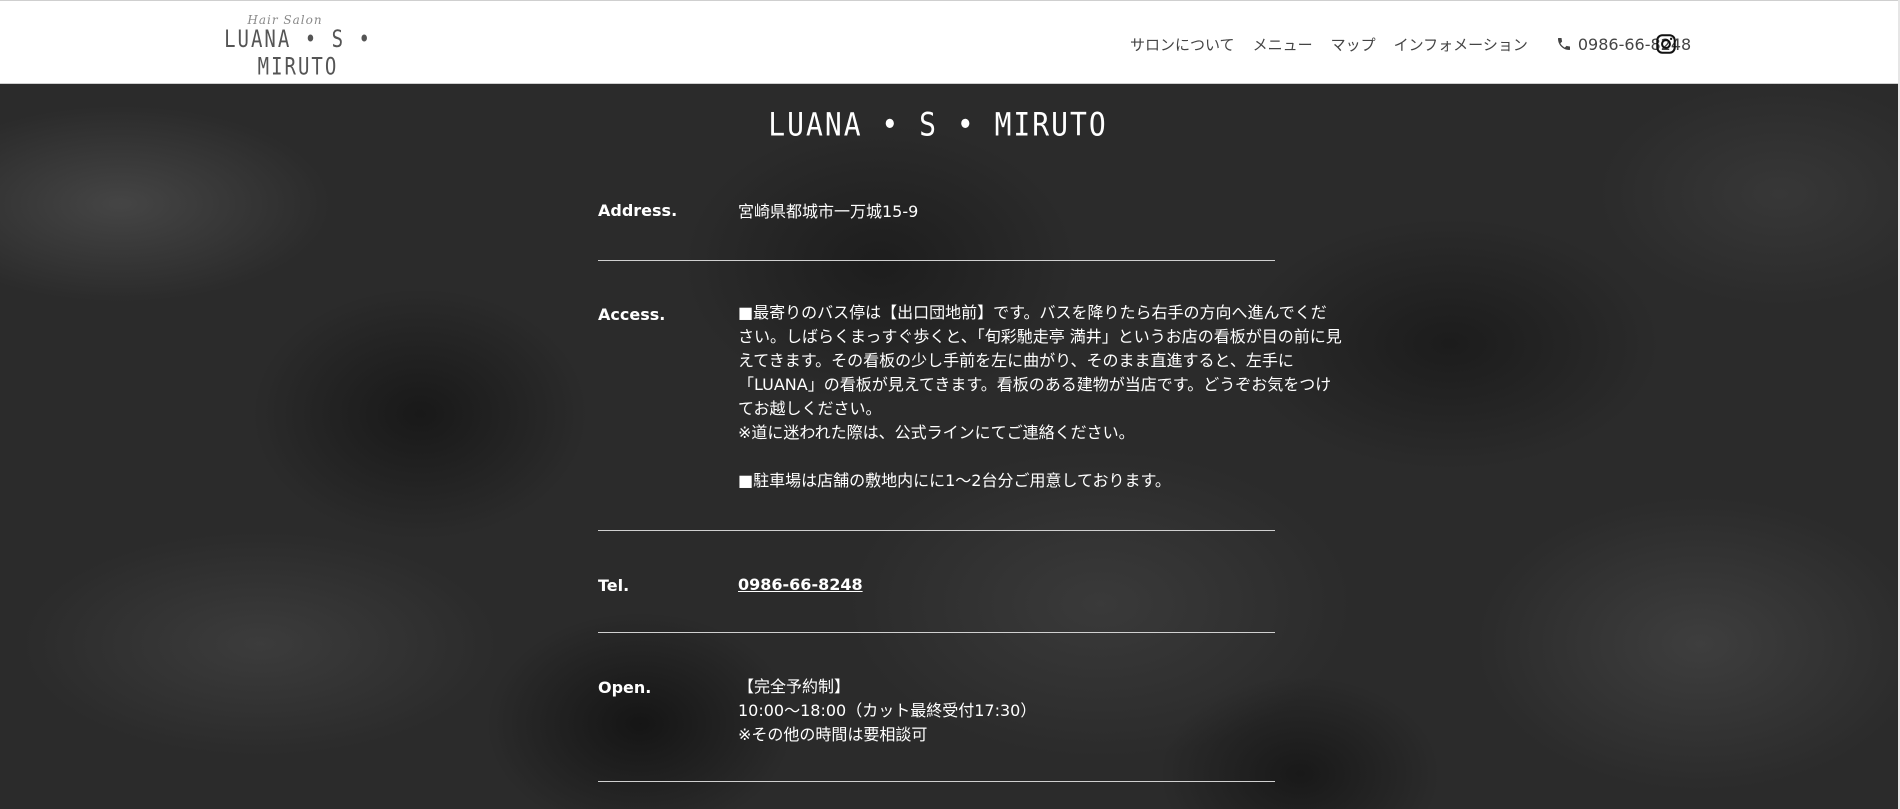  What do you see at coordinates (638, 210) in the screenshot?
I see `address-label: Address.` at bounding box center [638, 210].